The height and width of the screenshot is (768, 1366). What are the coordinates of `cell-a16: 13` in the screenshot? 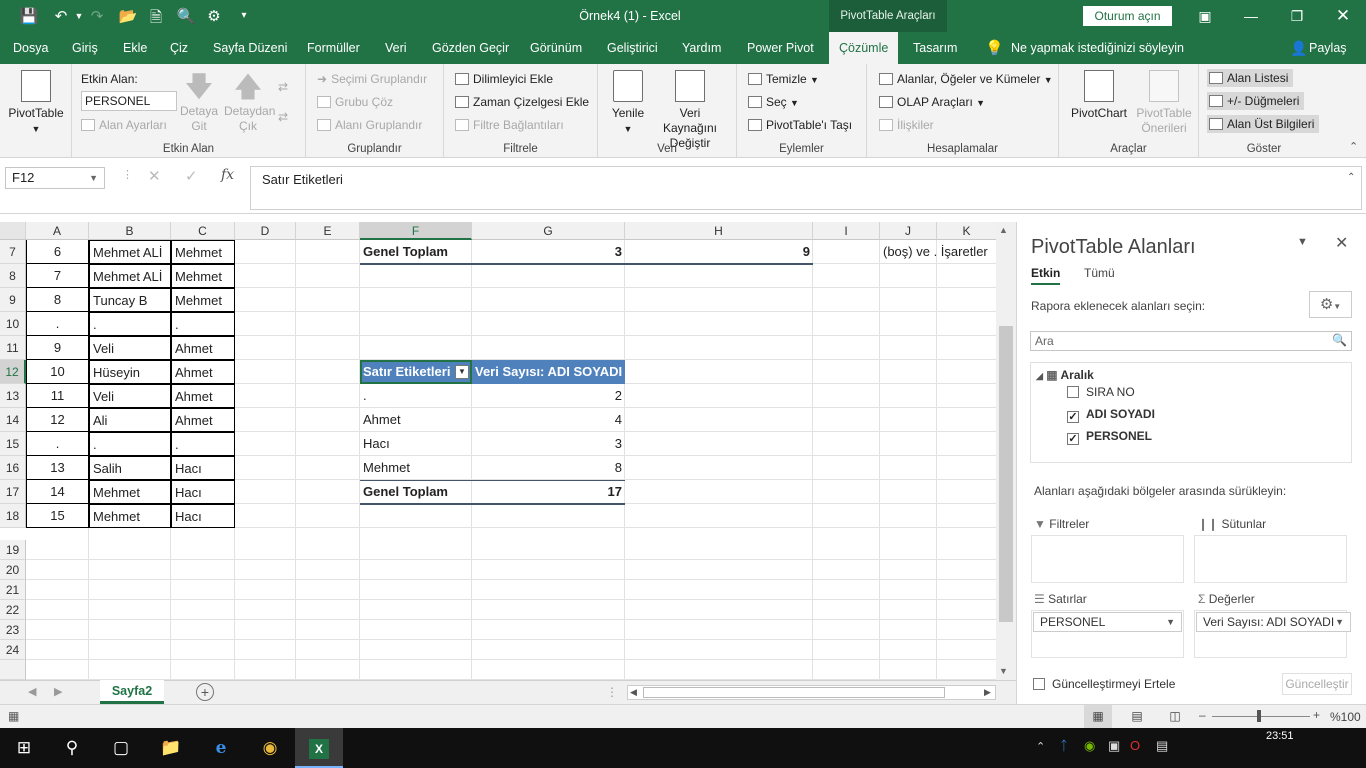 It's located at (57, 468).